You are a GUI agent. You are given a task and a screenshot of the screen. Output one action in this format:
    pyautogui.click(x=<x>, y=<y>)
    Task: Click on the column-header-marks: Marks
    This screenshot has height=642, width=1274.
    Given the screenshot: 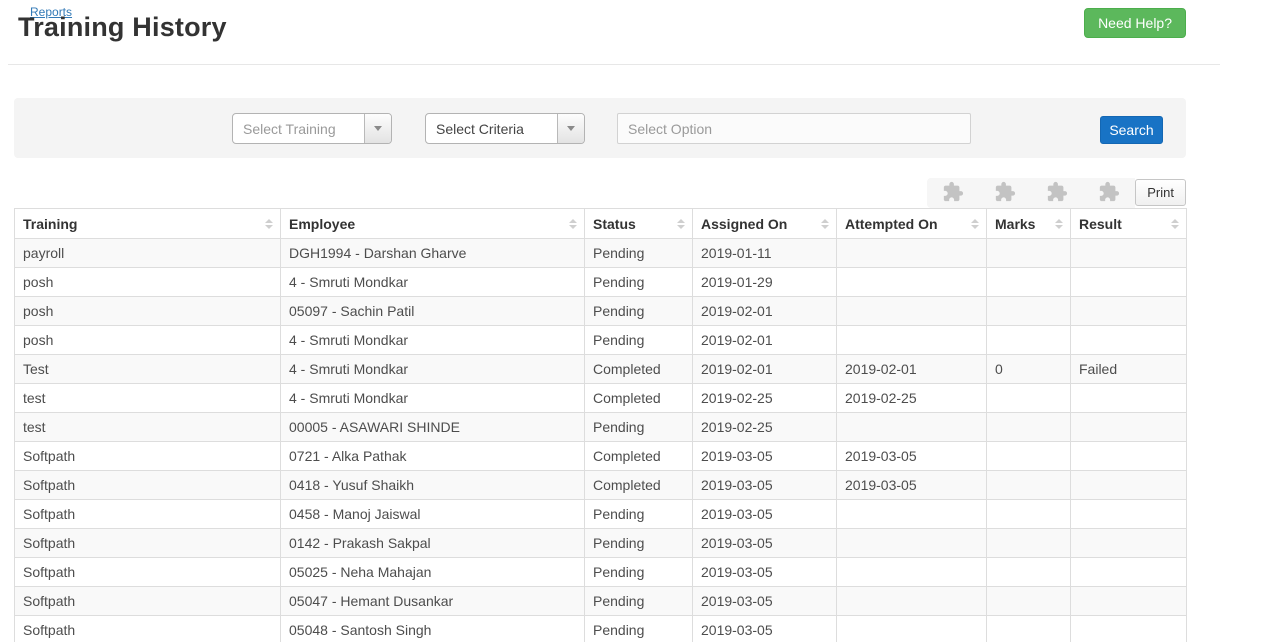 What is the action you would take?
    pyautogui.click(x=1028, y=223)
    